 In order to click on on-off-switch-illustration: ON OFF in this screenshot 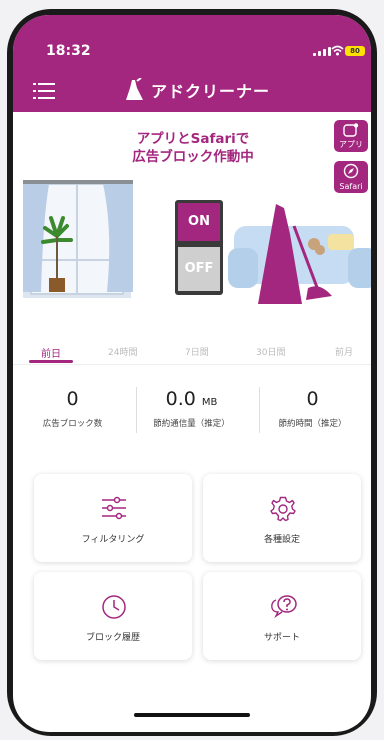, I will do `click(199, 247)`.